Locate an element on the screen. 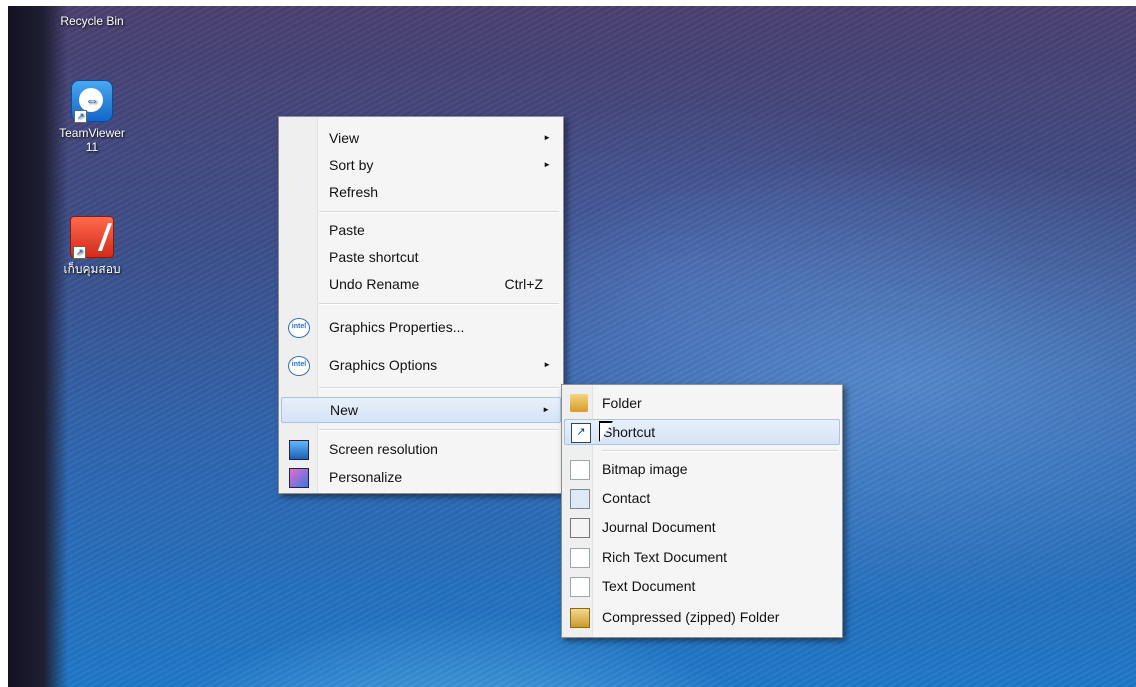  submenu-item-bitmap: Bitmap image is located at coordinates (702, 469).